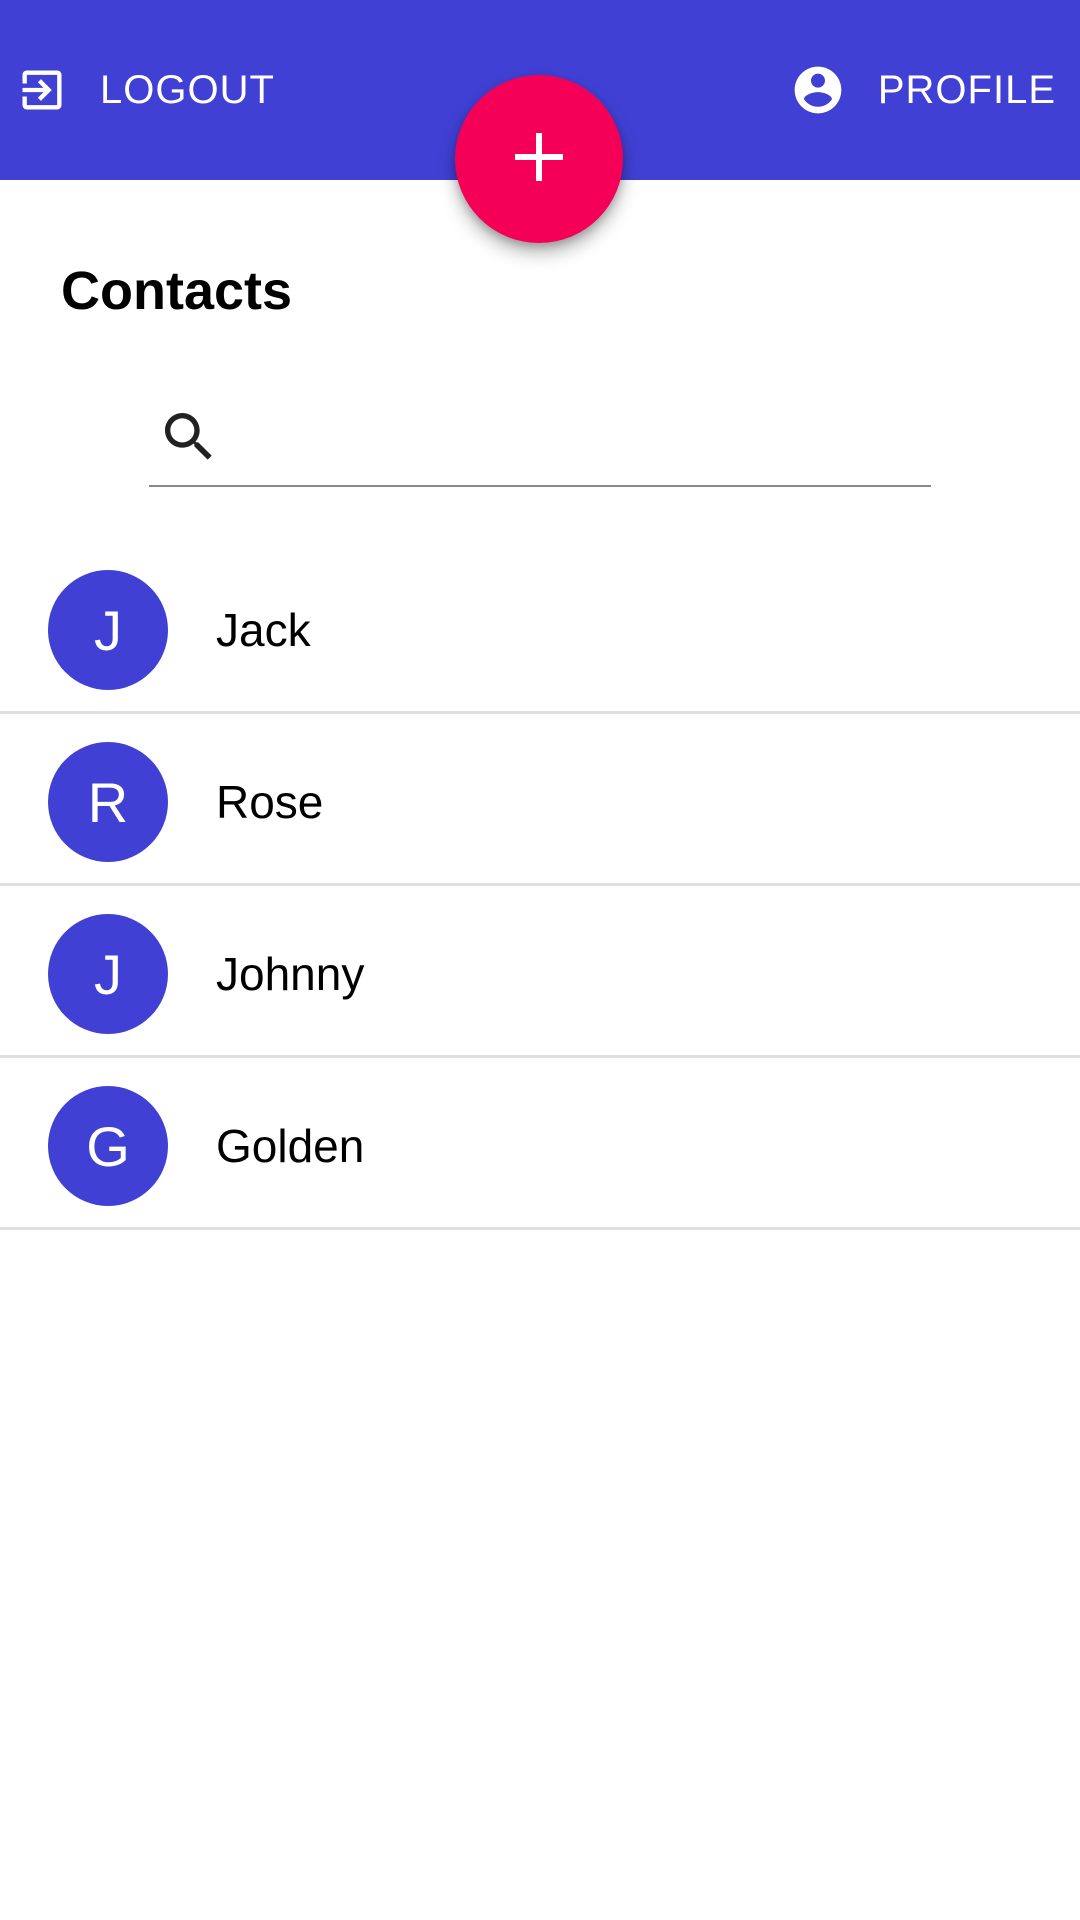 This screenshot has width=1080, height=1920. Describe the element at coordinates (42, 90) in the screenshot. I see `exit-to-app-icon` at that location.